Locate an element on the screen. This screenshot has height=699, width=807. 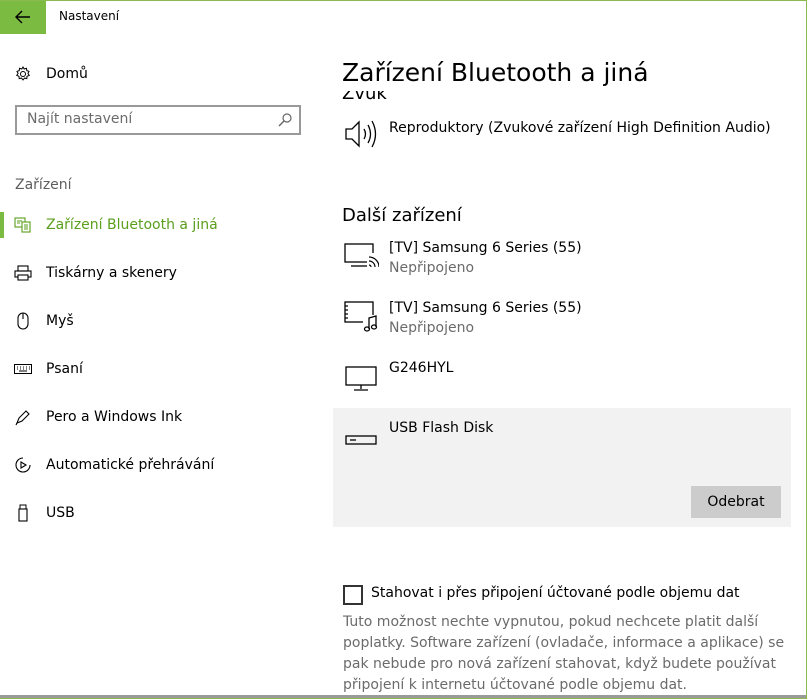
usb-icon is located at coordinates (23, 513).